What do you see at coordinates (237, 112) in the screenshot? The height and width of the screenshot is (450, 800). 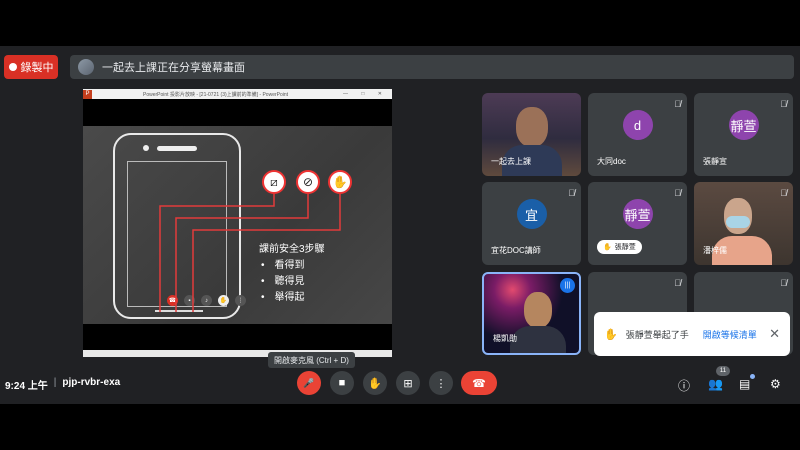 I see `slide-letterbox-top` at bounding box center [237, 112].